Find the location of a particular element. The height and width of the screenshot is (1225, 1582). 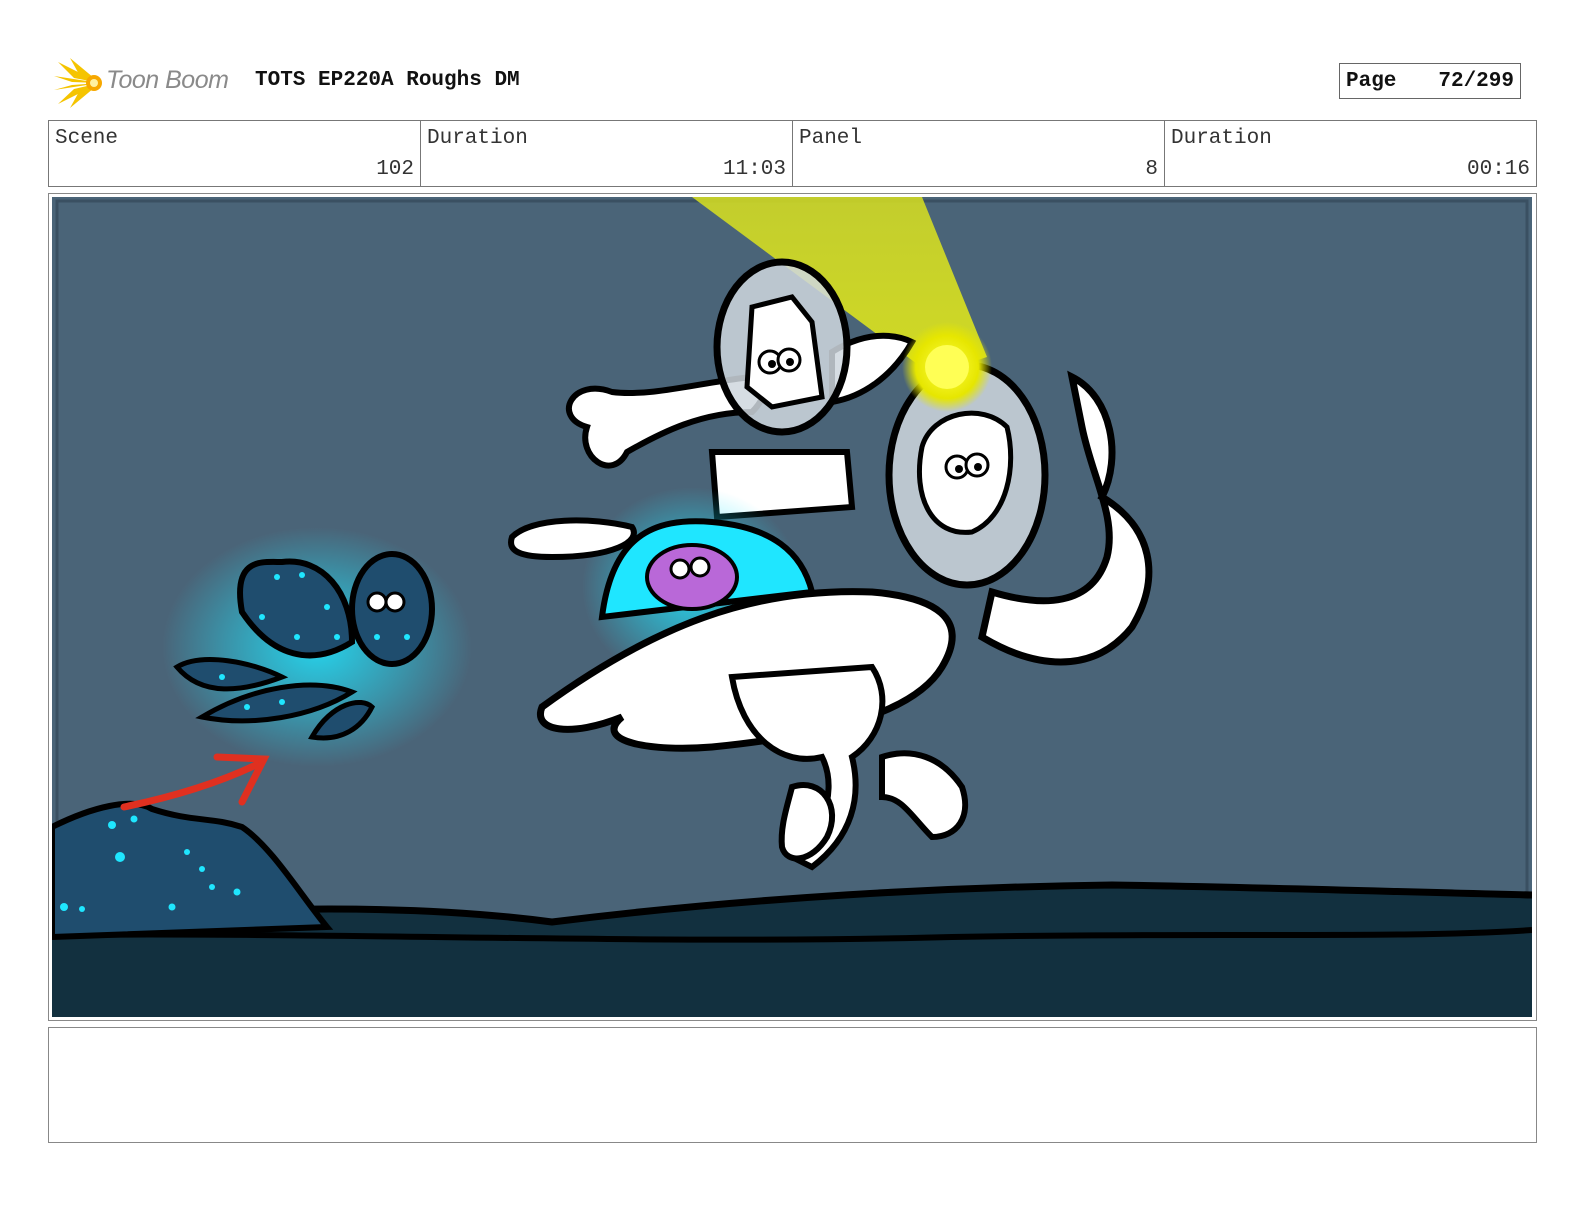

panel-notes-box is located at coordinates (792, 1085).